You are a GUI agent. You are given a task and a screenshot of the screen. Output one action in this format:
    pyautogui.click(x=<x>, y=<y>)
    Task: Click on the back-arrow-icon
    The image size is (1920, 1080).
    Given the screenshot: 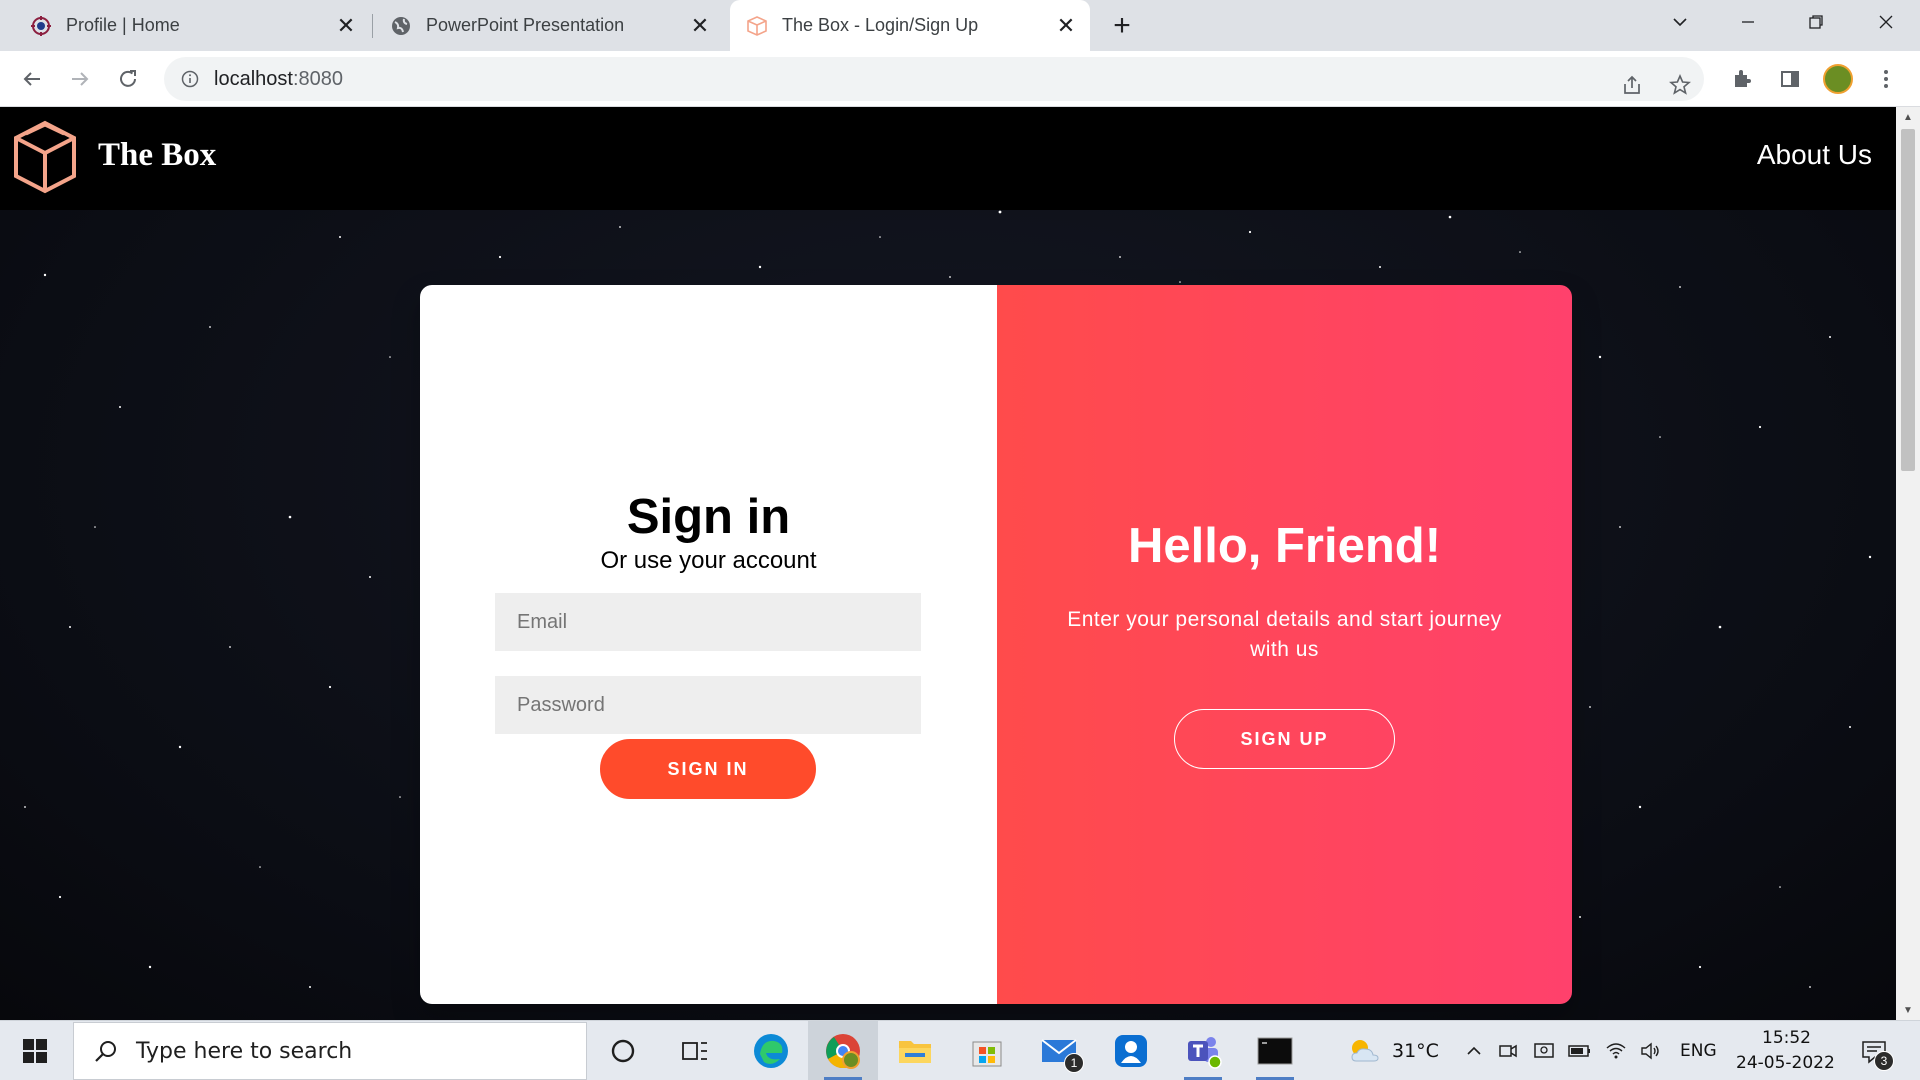 What is the action you would take?
    pyautogui.click(x=32, y=79)
    